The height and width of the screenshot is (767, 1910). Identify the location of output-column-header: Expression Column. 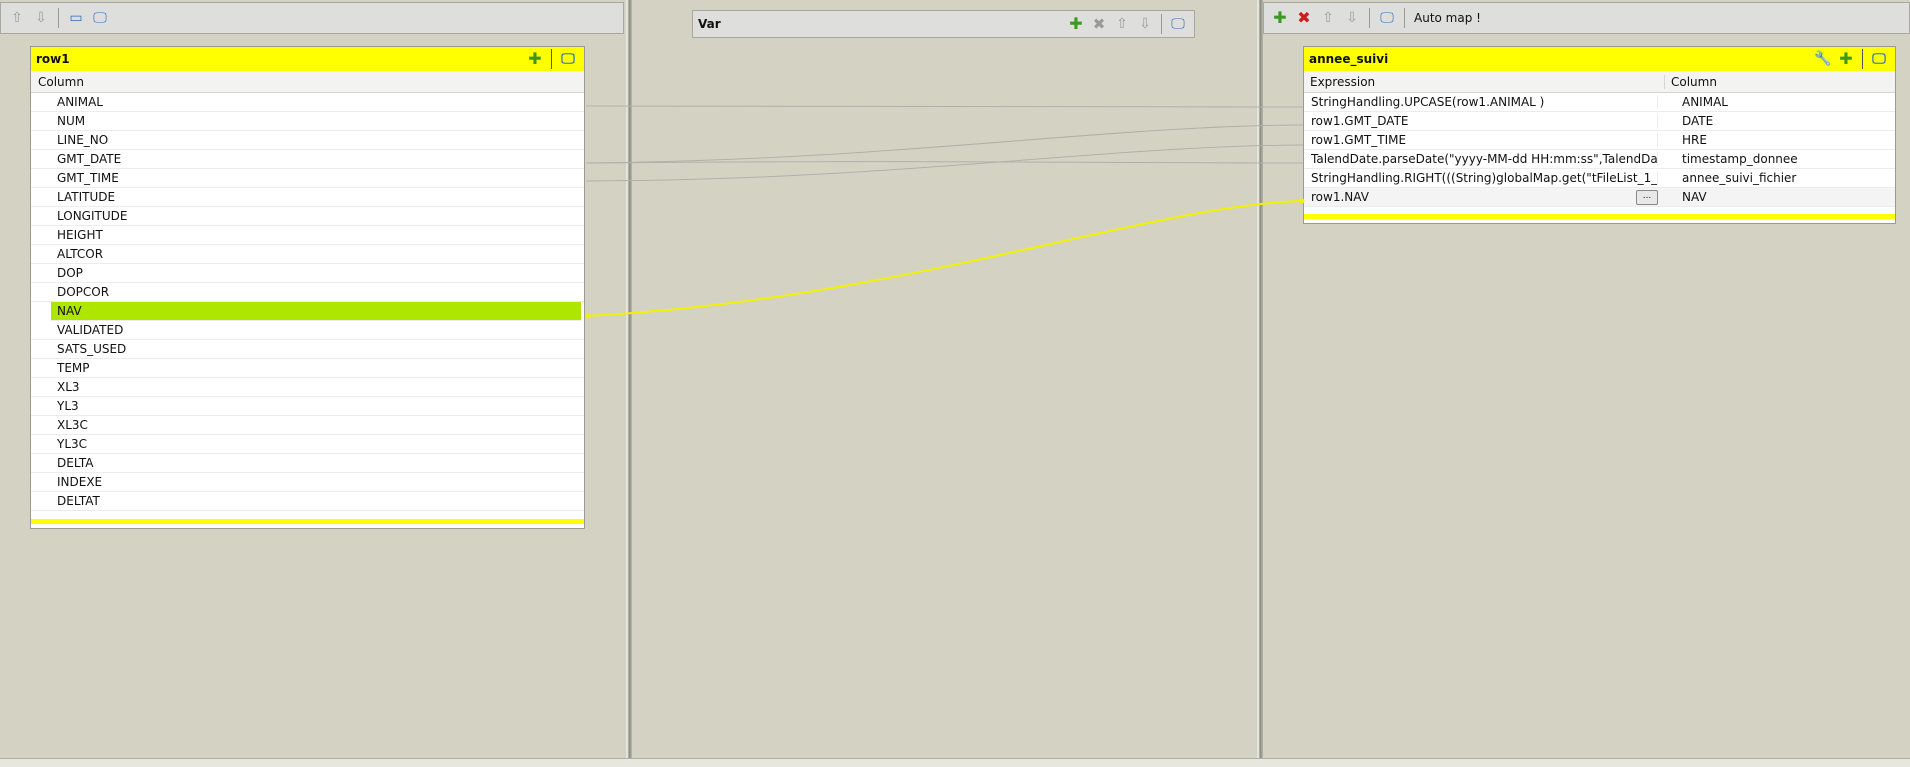
(1599, 82).